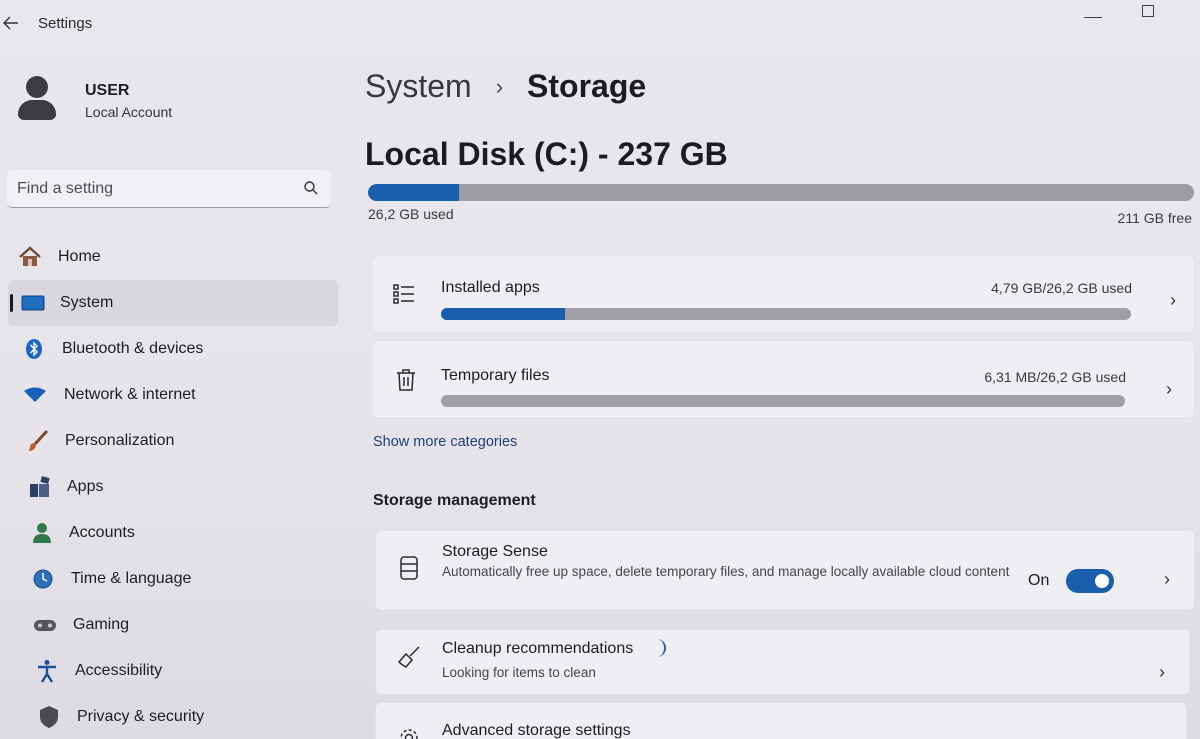  What do you see at coordinates (178, 111) in the screenshot?
I see `profile-card: USER Local Account` at bounding box center [178, 111].